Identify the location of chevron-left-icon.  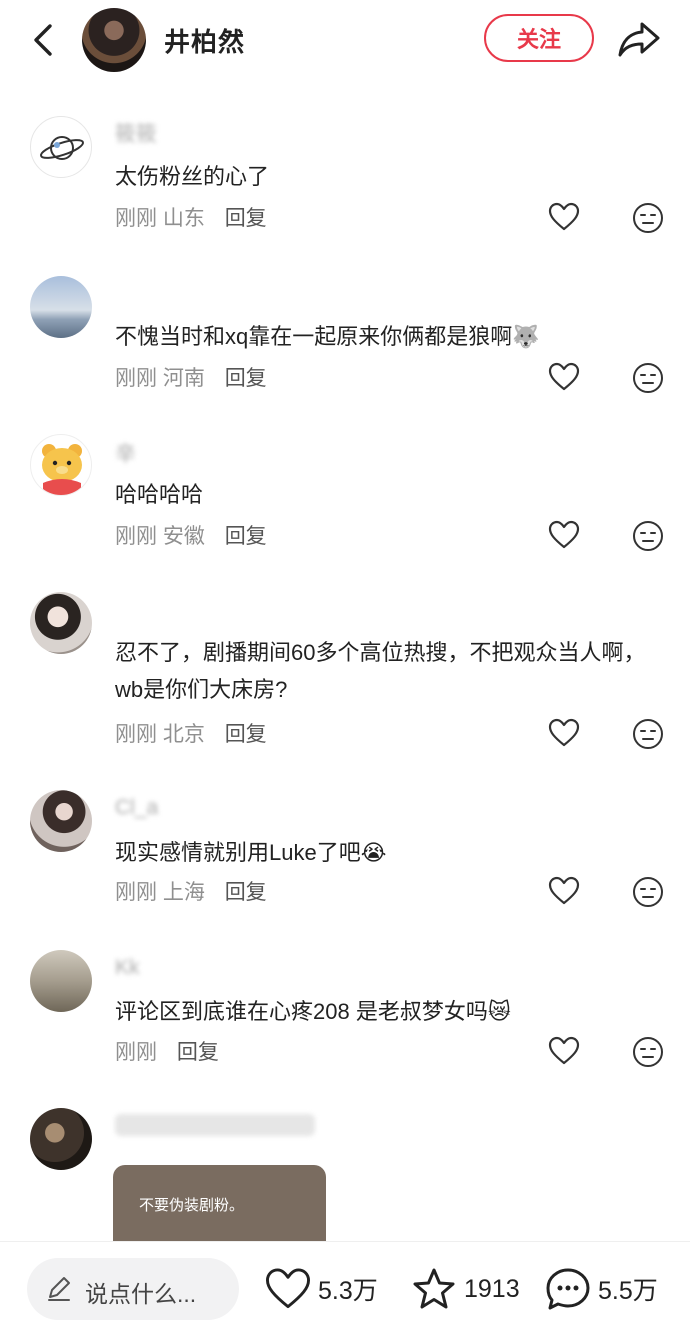
(43, 40).